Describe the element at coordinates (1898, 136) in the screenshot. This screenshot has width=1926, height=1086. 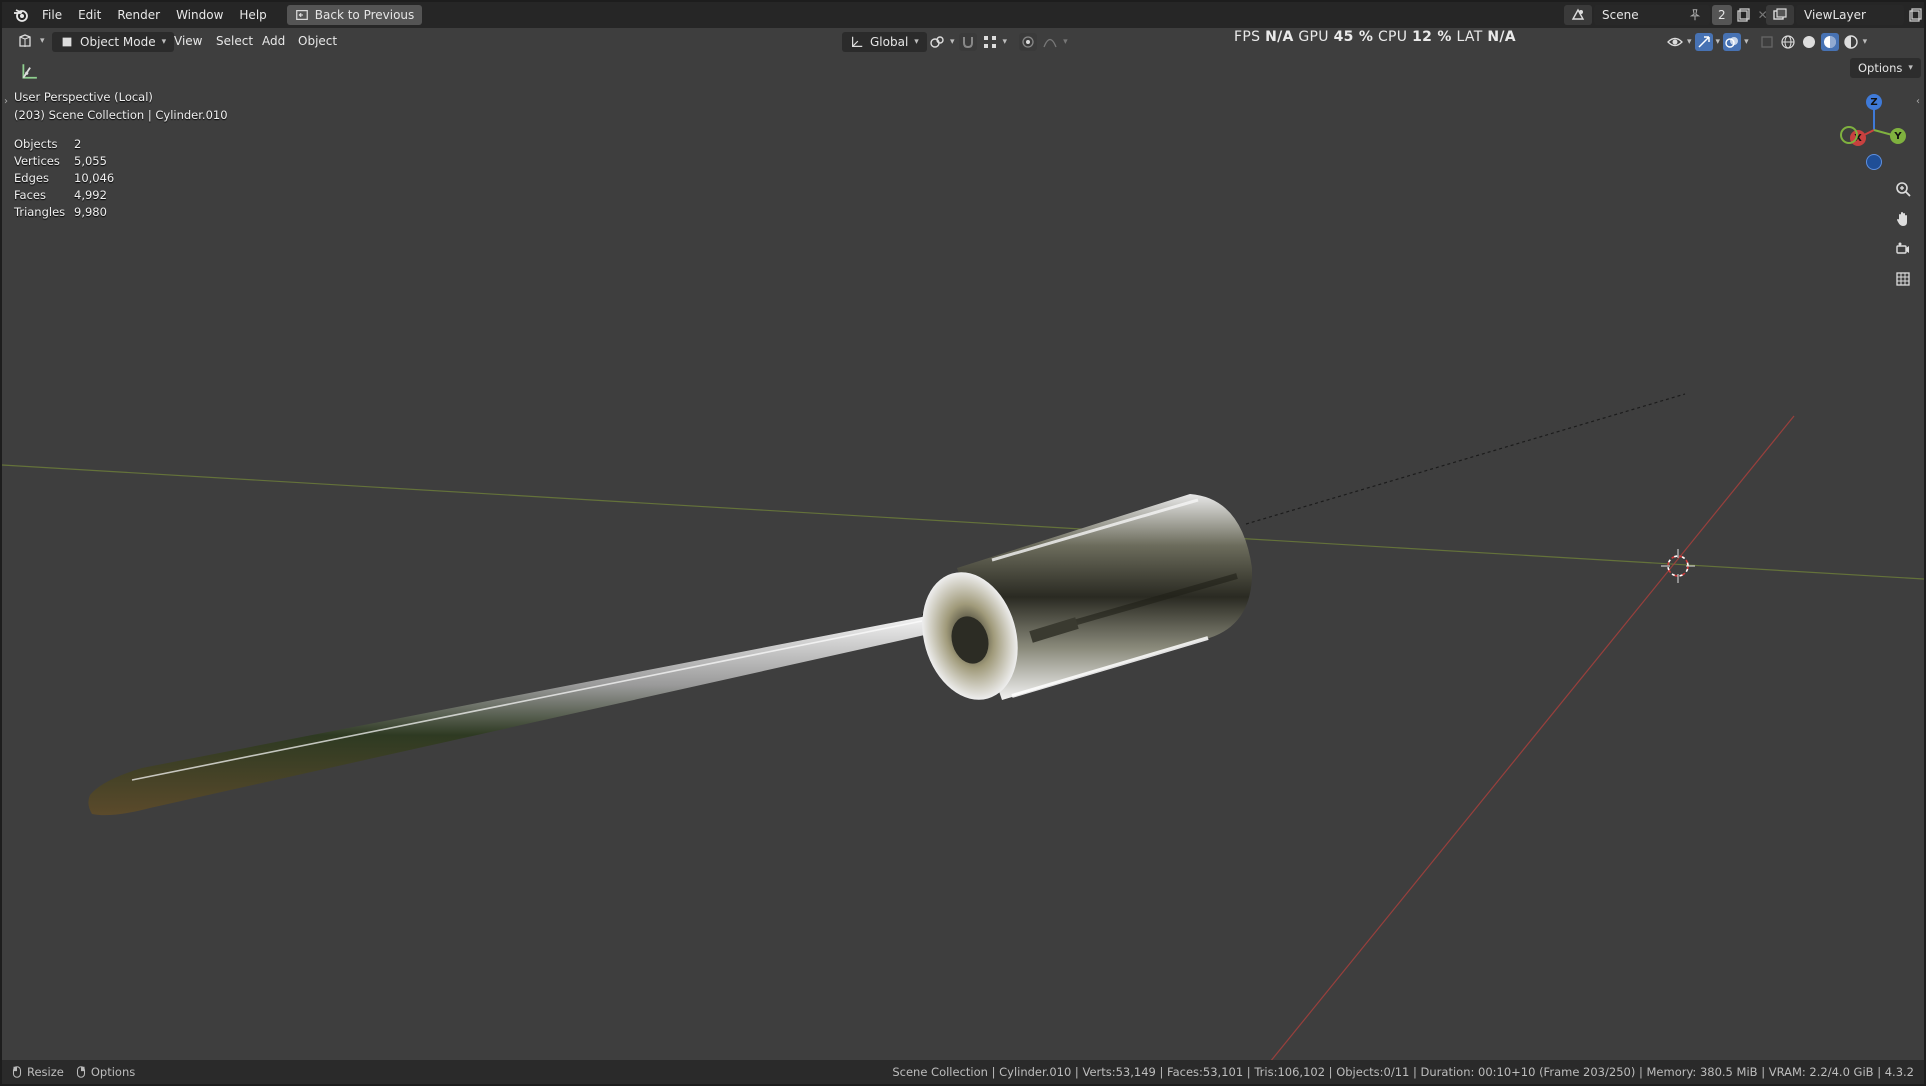
I see `gizmo-y-axis: Y` at that location.